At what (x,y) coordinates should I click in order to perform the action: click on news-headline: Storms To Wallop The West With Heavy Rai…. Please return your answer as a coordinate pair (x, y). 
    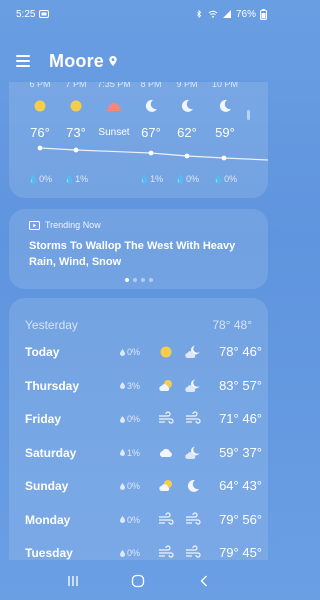
    Looking at the image, I should click on (144, 254).